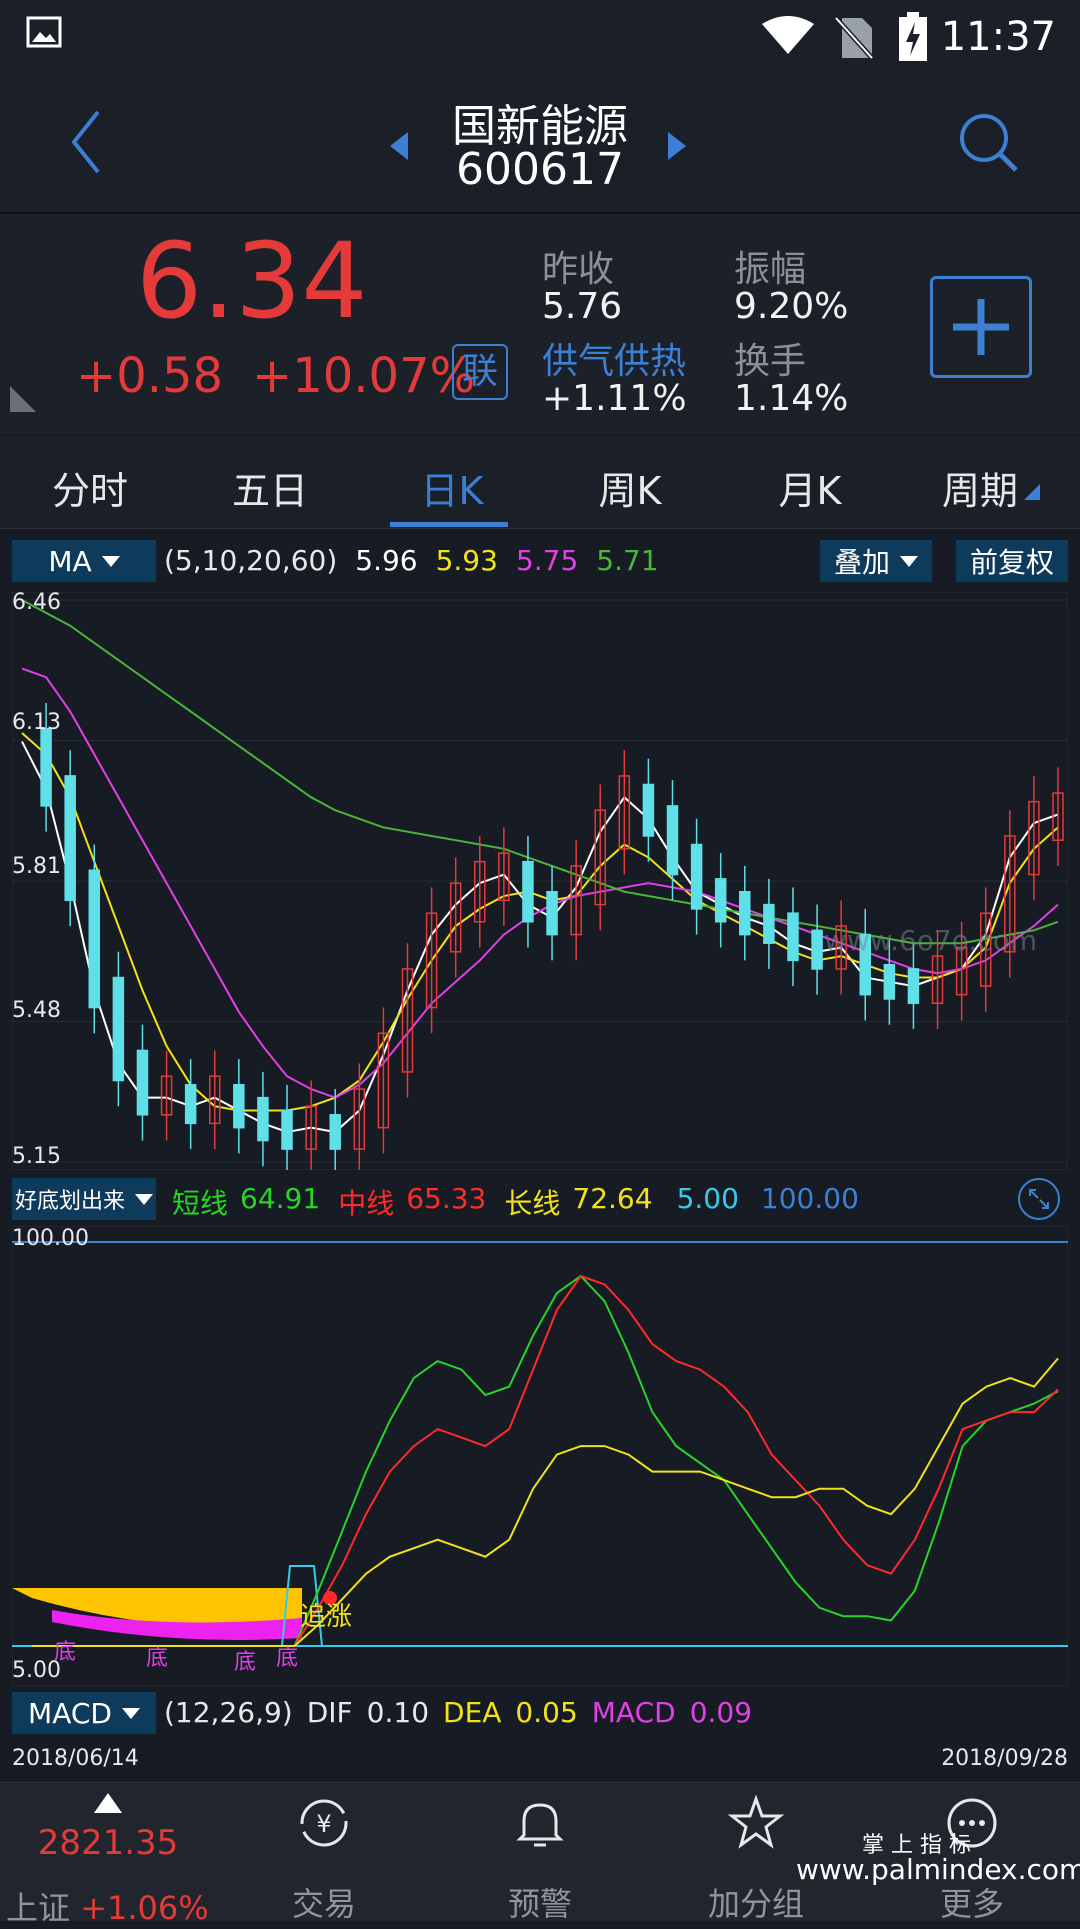 The image size is (1080, 1929). I want to click on marker-di-1: 底, so click(65, 1652).